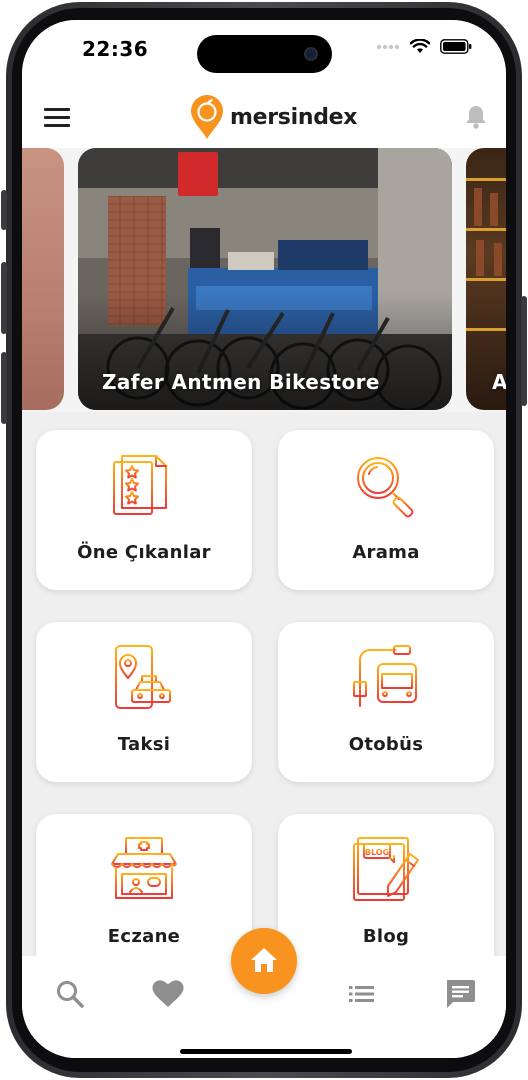 The image size is (528, 1080). I want to click on status-icons, so click(424, 46).